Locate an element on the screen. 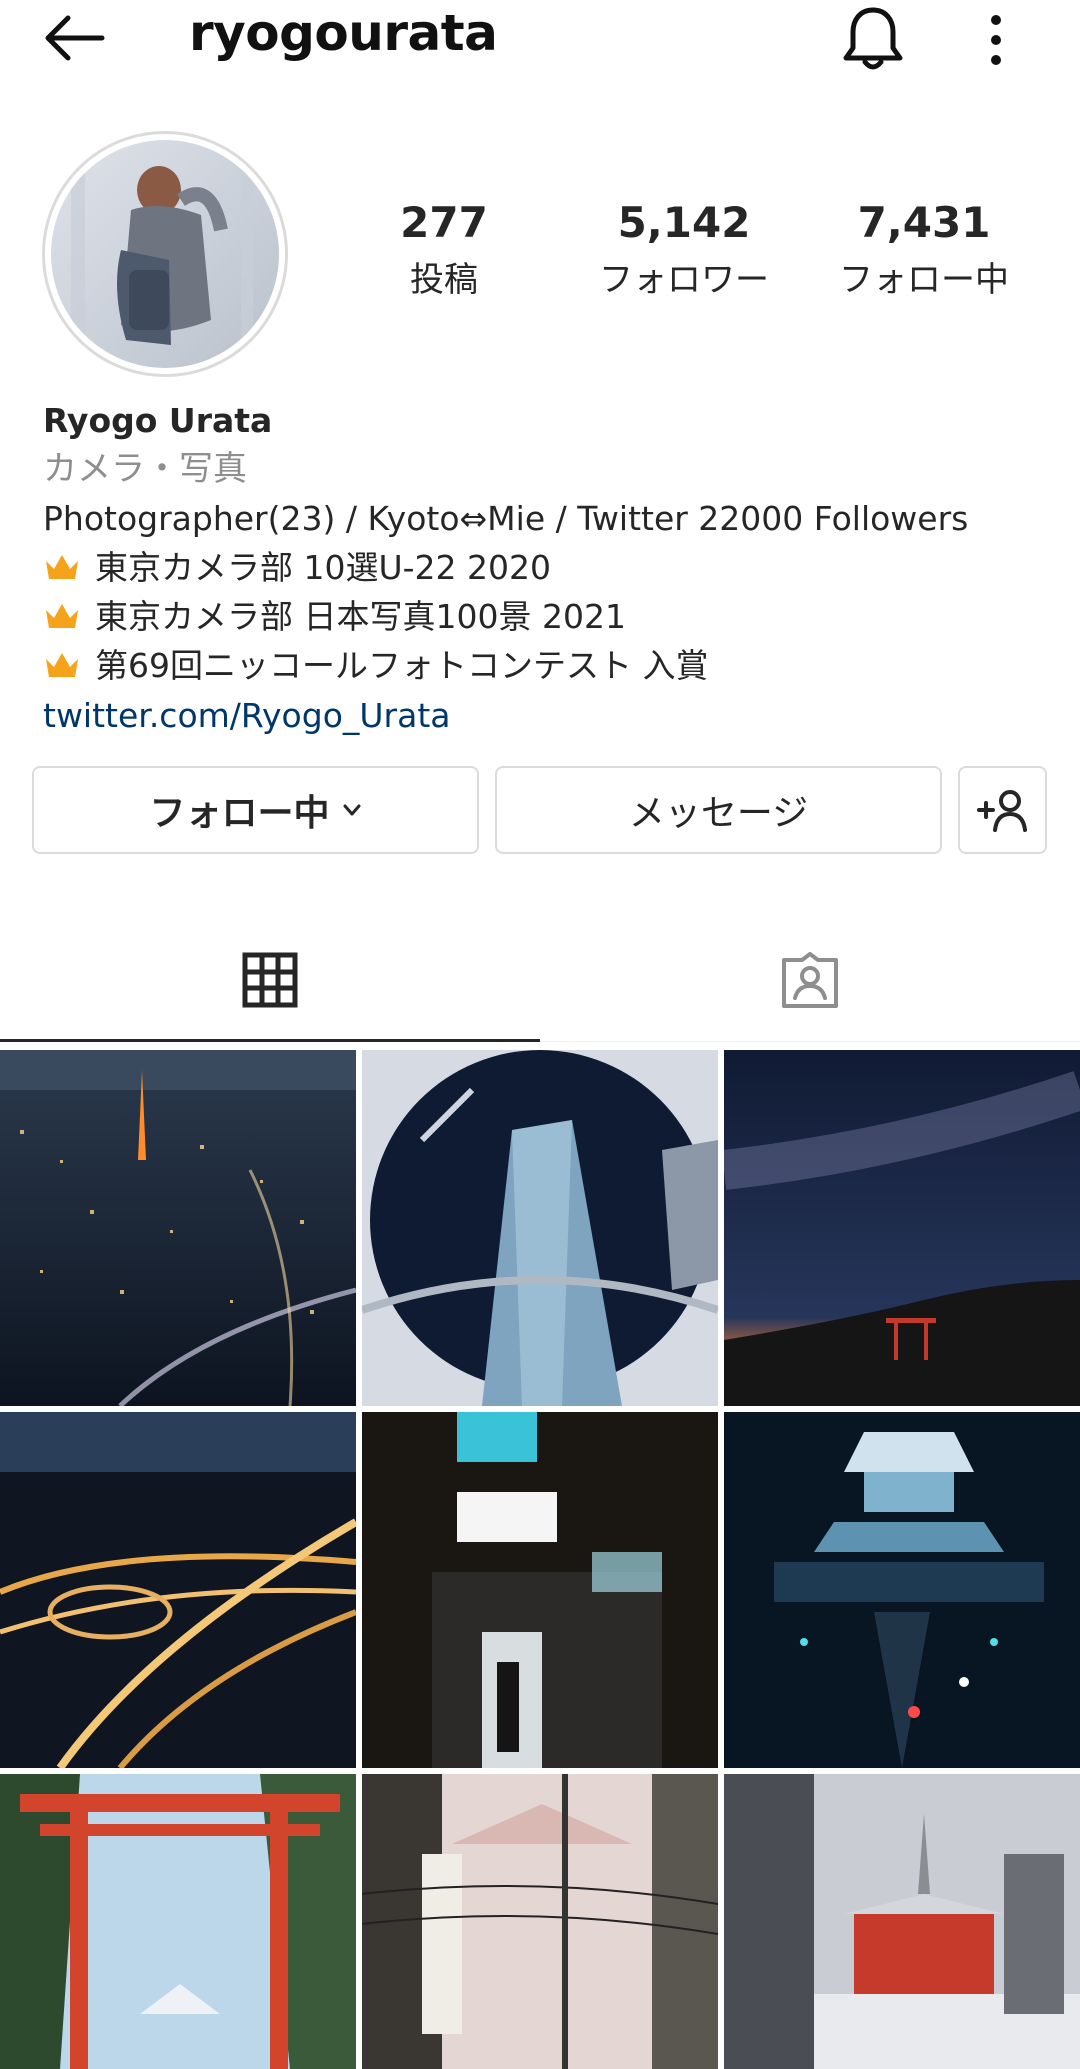  stat-following: 7,431 フォロー中 is located at coordinates (924, 249).